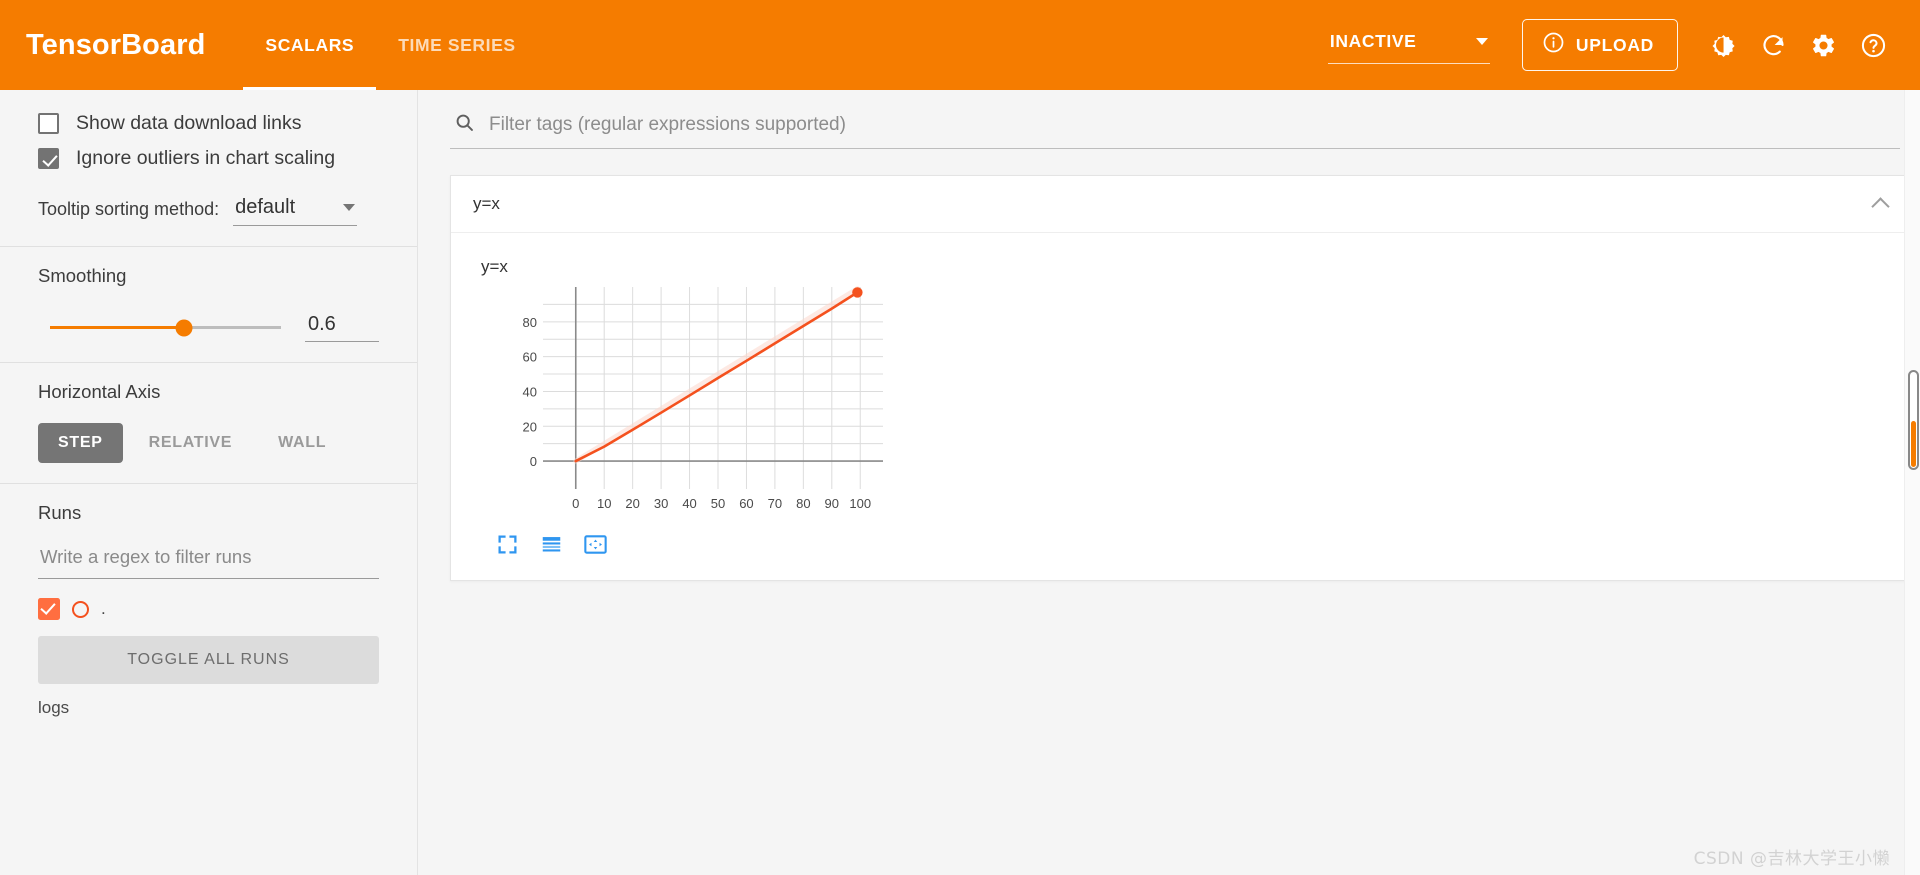 The height and width of the screenshot is (875, 1920). I want to click on run-color-swatch-icon, so click(80, 609).